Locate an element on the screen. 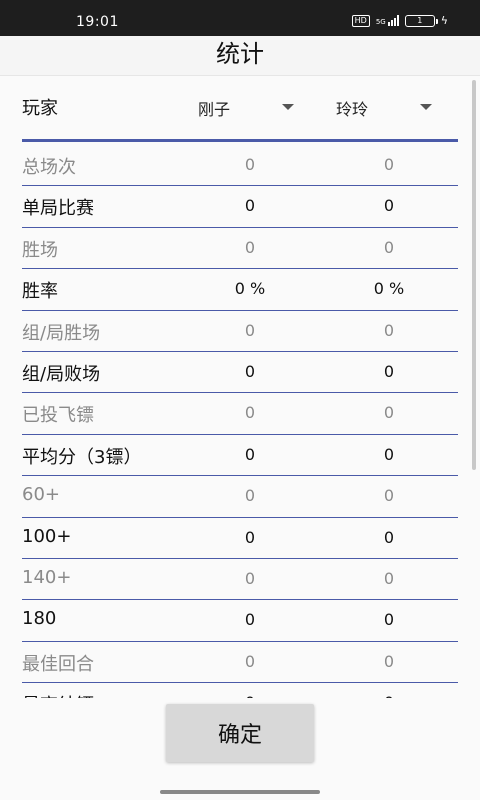  stat-row: 组/局败场 0 0 is located at coordinates (240, 373).